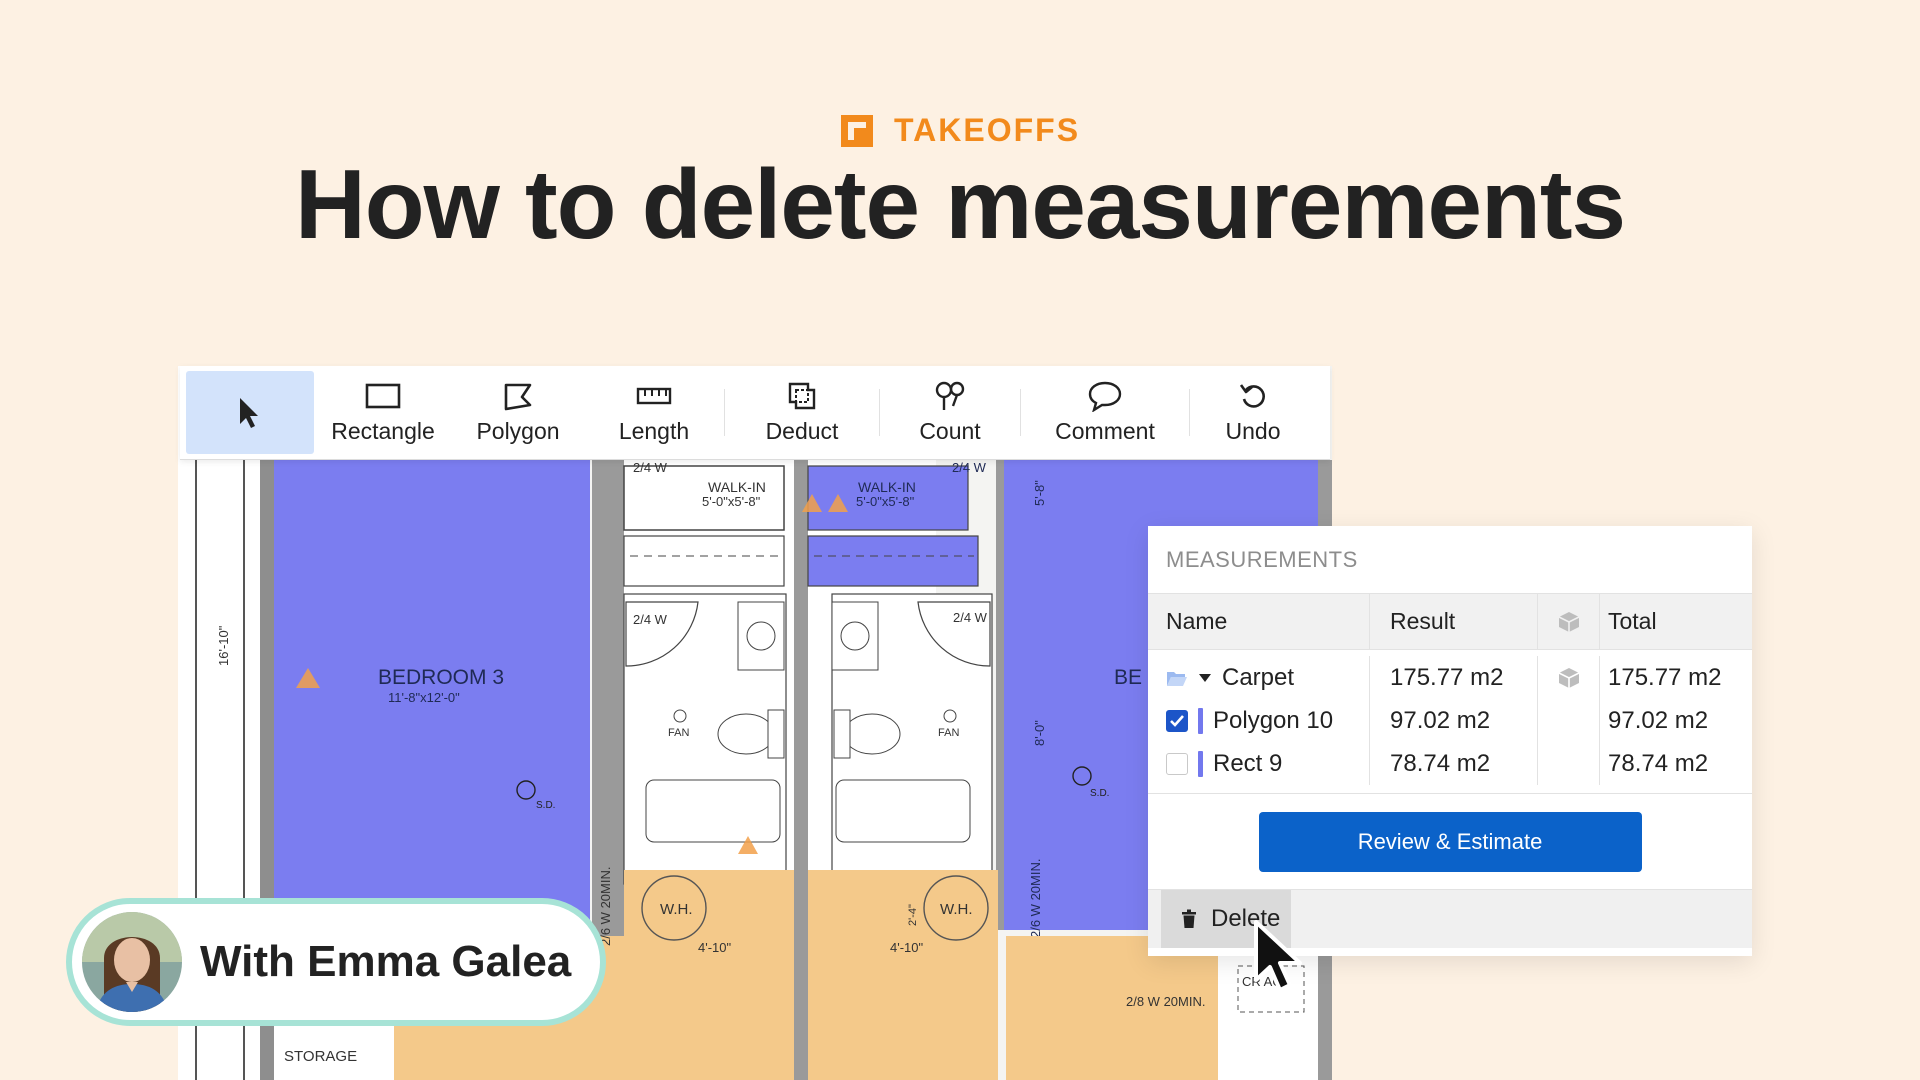 This screenshot has width=1920, height=1080. What do you see at coordinates (223, 645) in the screenshot?
I see `plan-dim-16-10: 16'-10"` at bounding box center [223, 645].